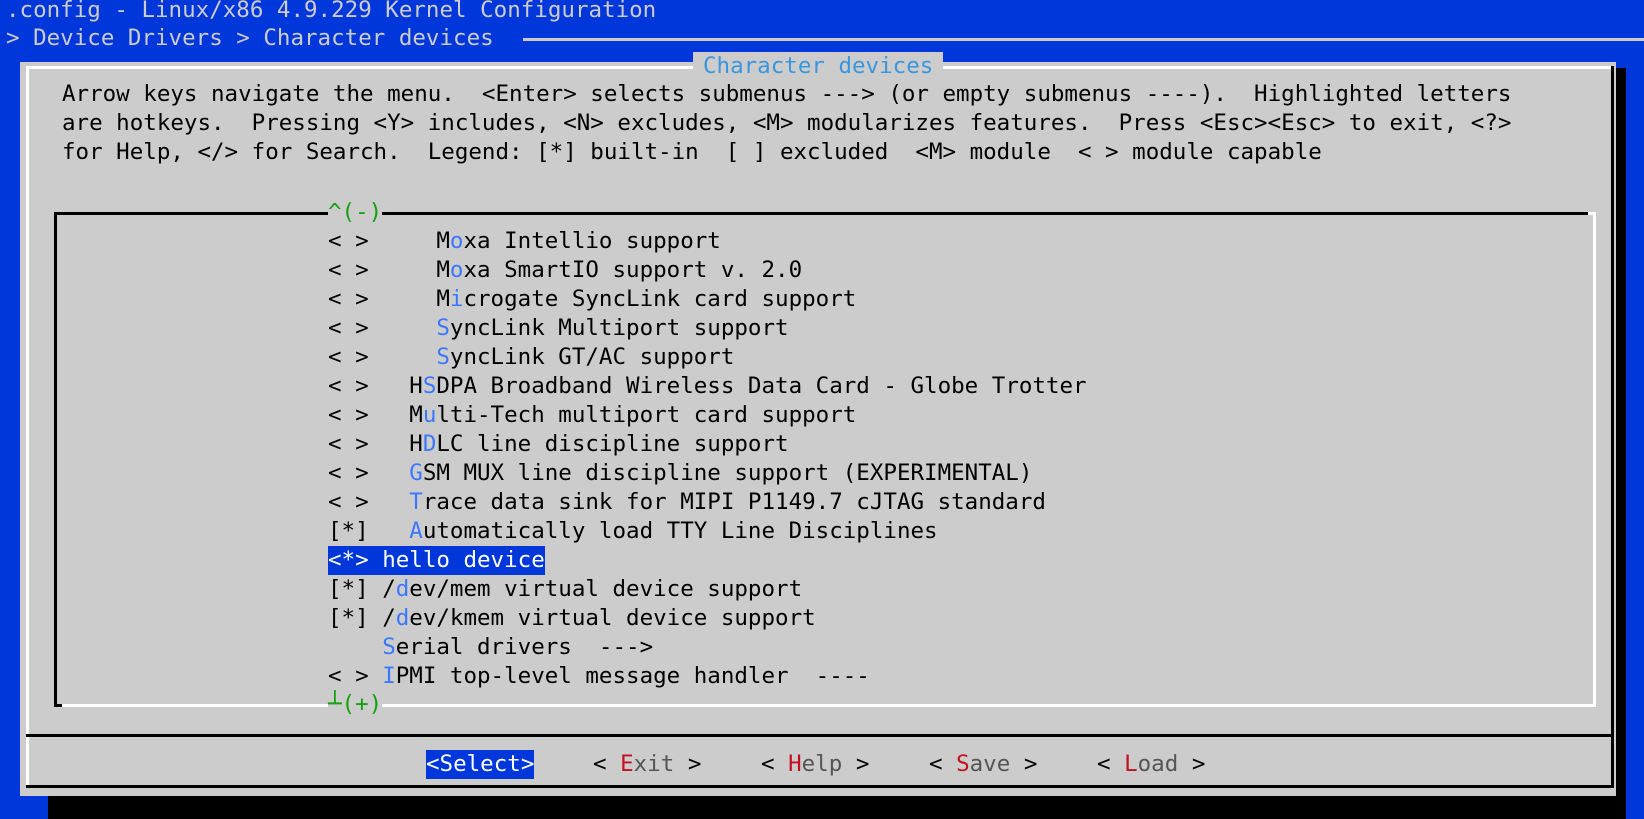 The width and height of the screenshot is (1644, 819). Describe the element at coordinates (250, 38) in the screenshot. I see `breadcrumb: > Device Drivers > Character devices` at that location.